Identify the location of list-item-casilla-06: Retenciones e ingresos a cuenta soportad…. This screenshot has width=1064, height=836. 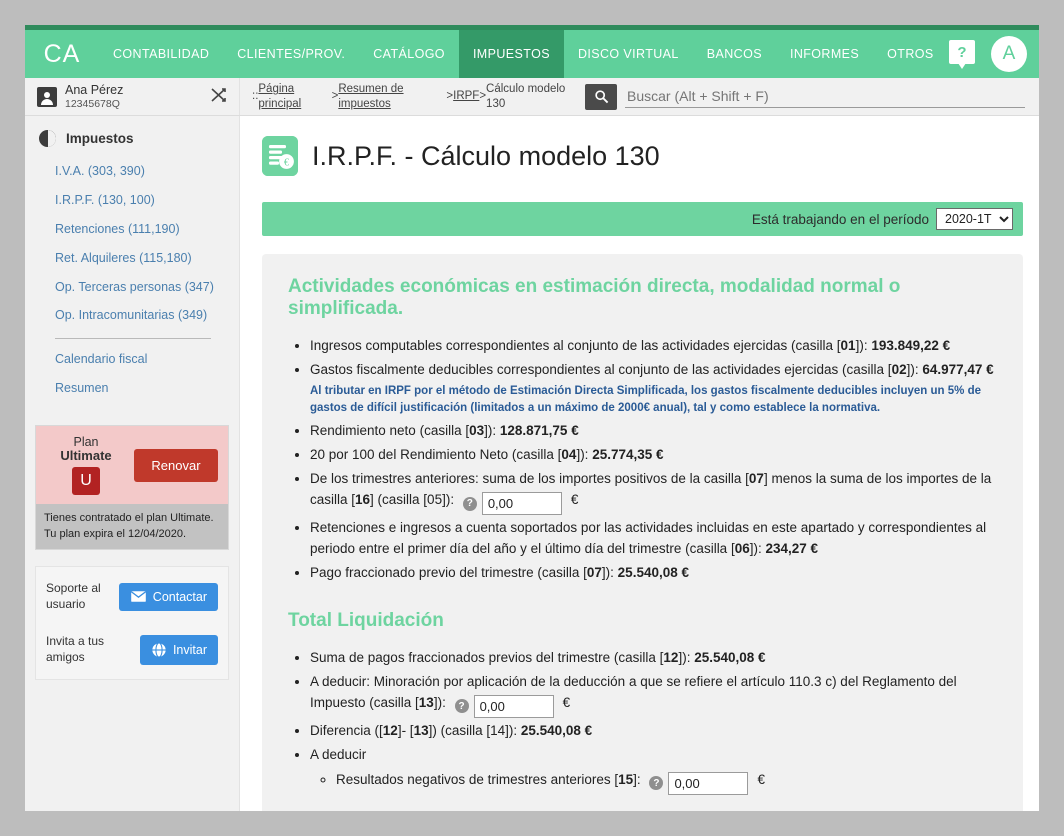
(653, 539).